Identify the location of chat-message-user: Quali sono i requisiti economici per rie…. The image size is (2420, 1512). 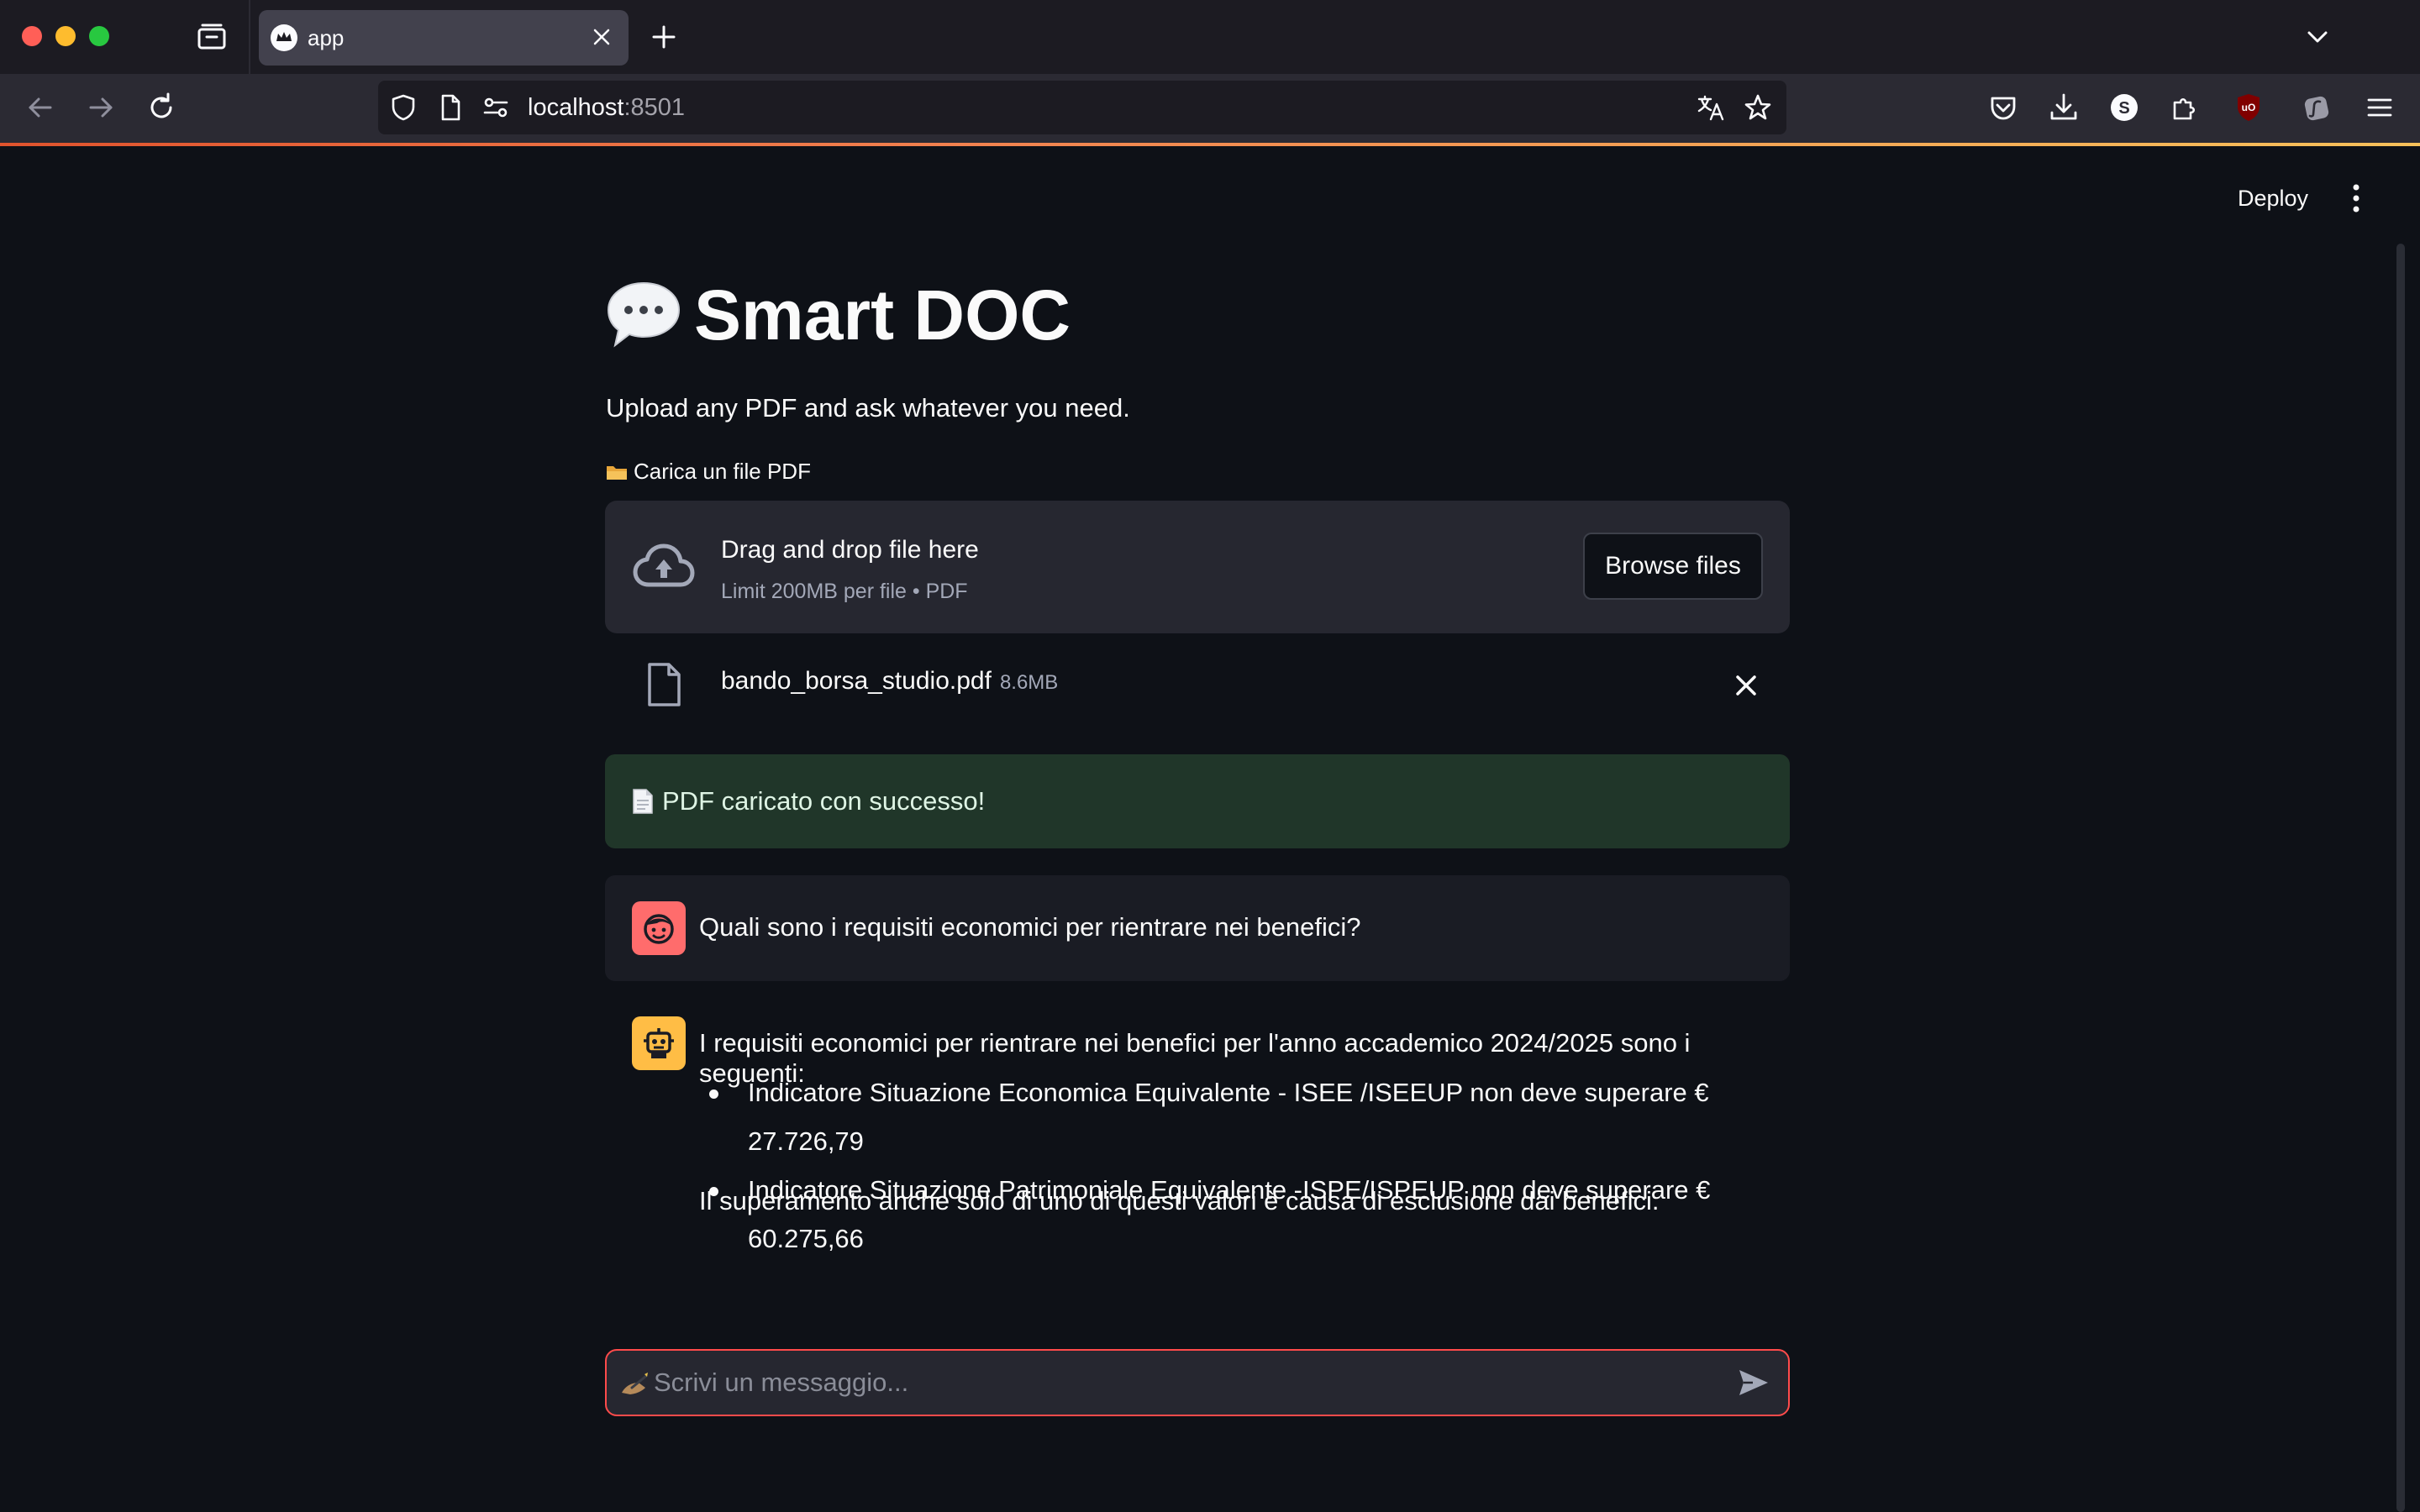
(1197, 928).